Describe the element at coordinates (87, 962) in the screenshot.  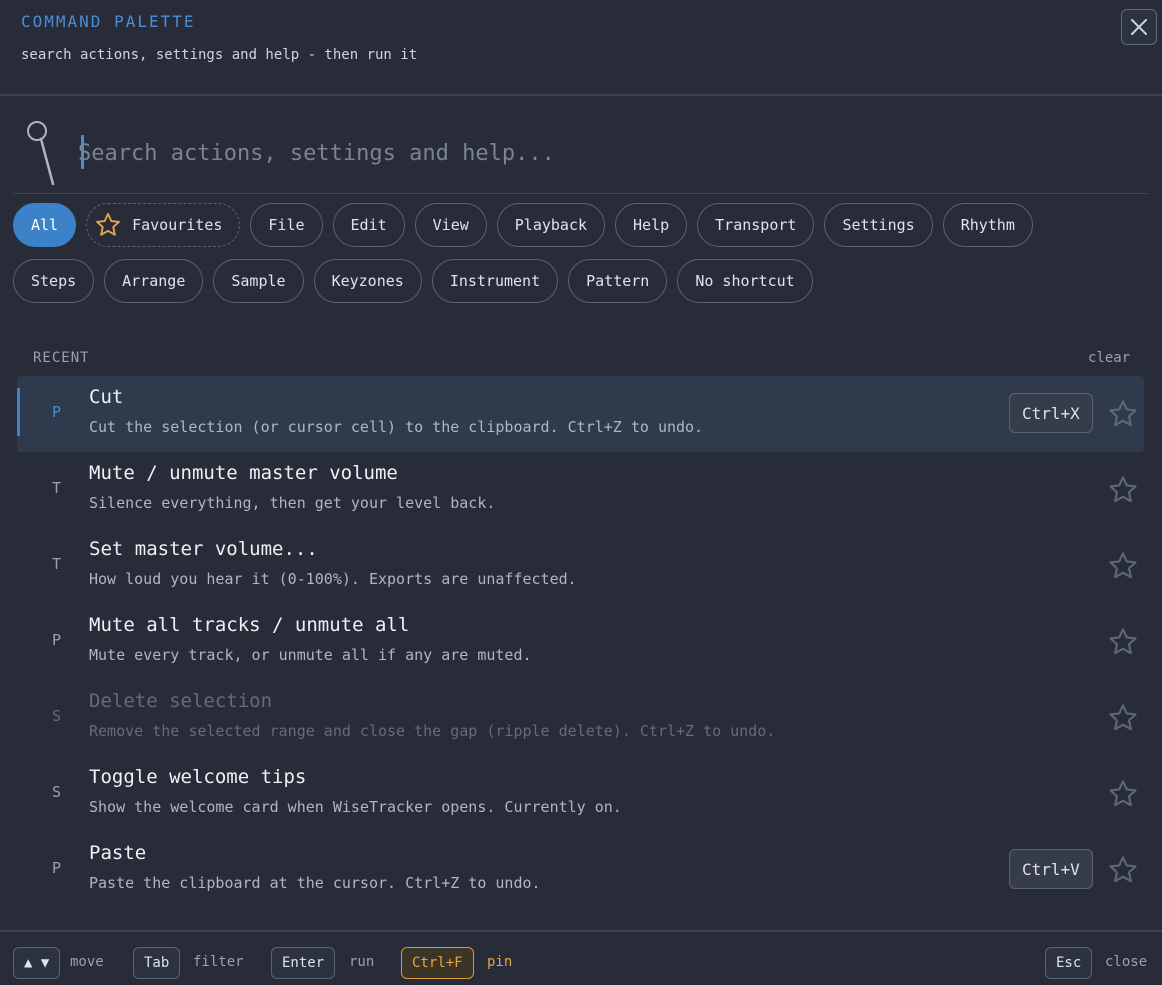
I see `move-label: move` at that location.